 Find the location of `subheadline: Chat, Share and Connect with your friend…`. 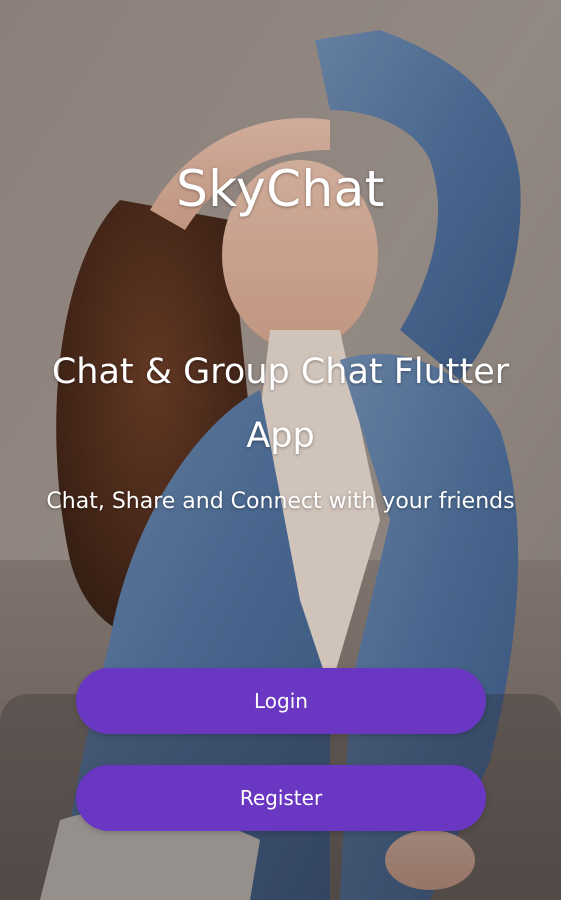

subheadline: Chat, Share and Connect with your friend… is located at coordinates (280, 501).